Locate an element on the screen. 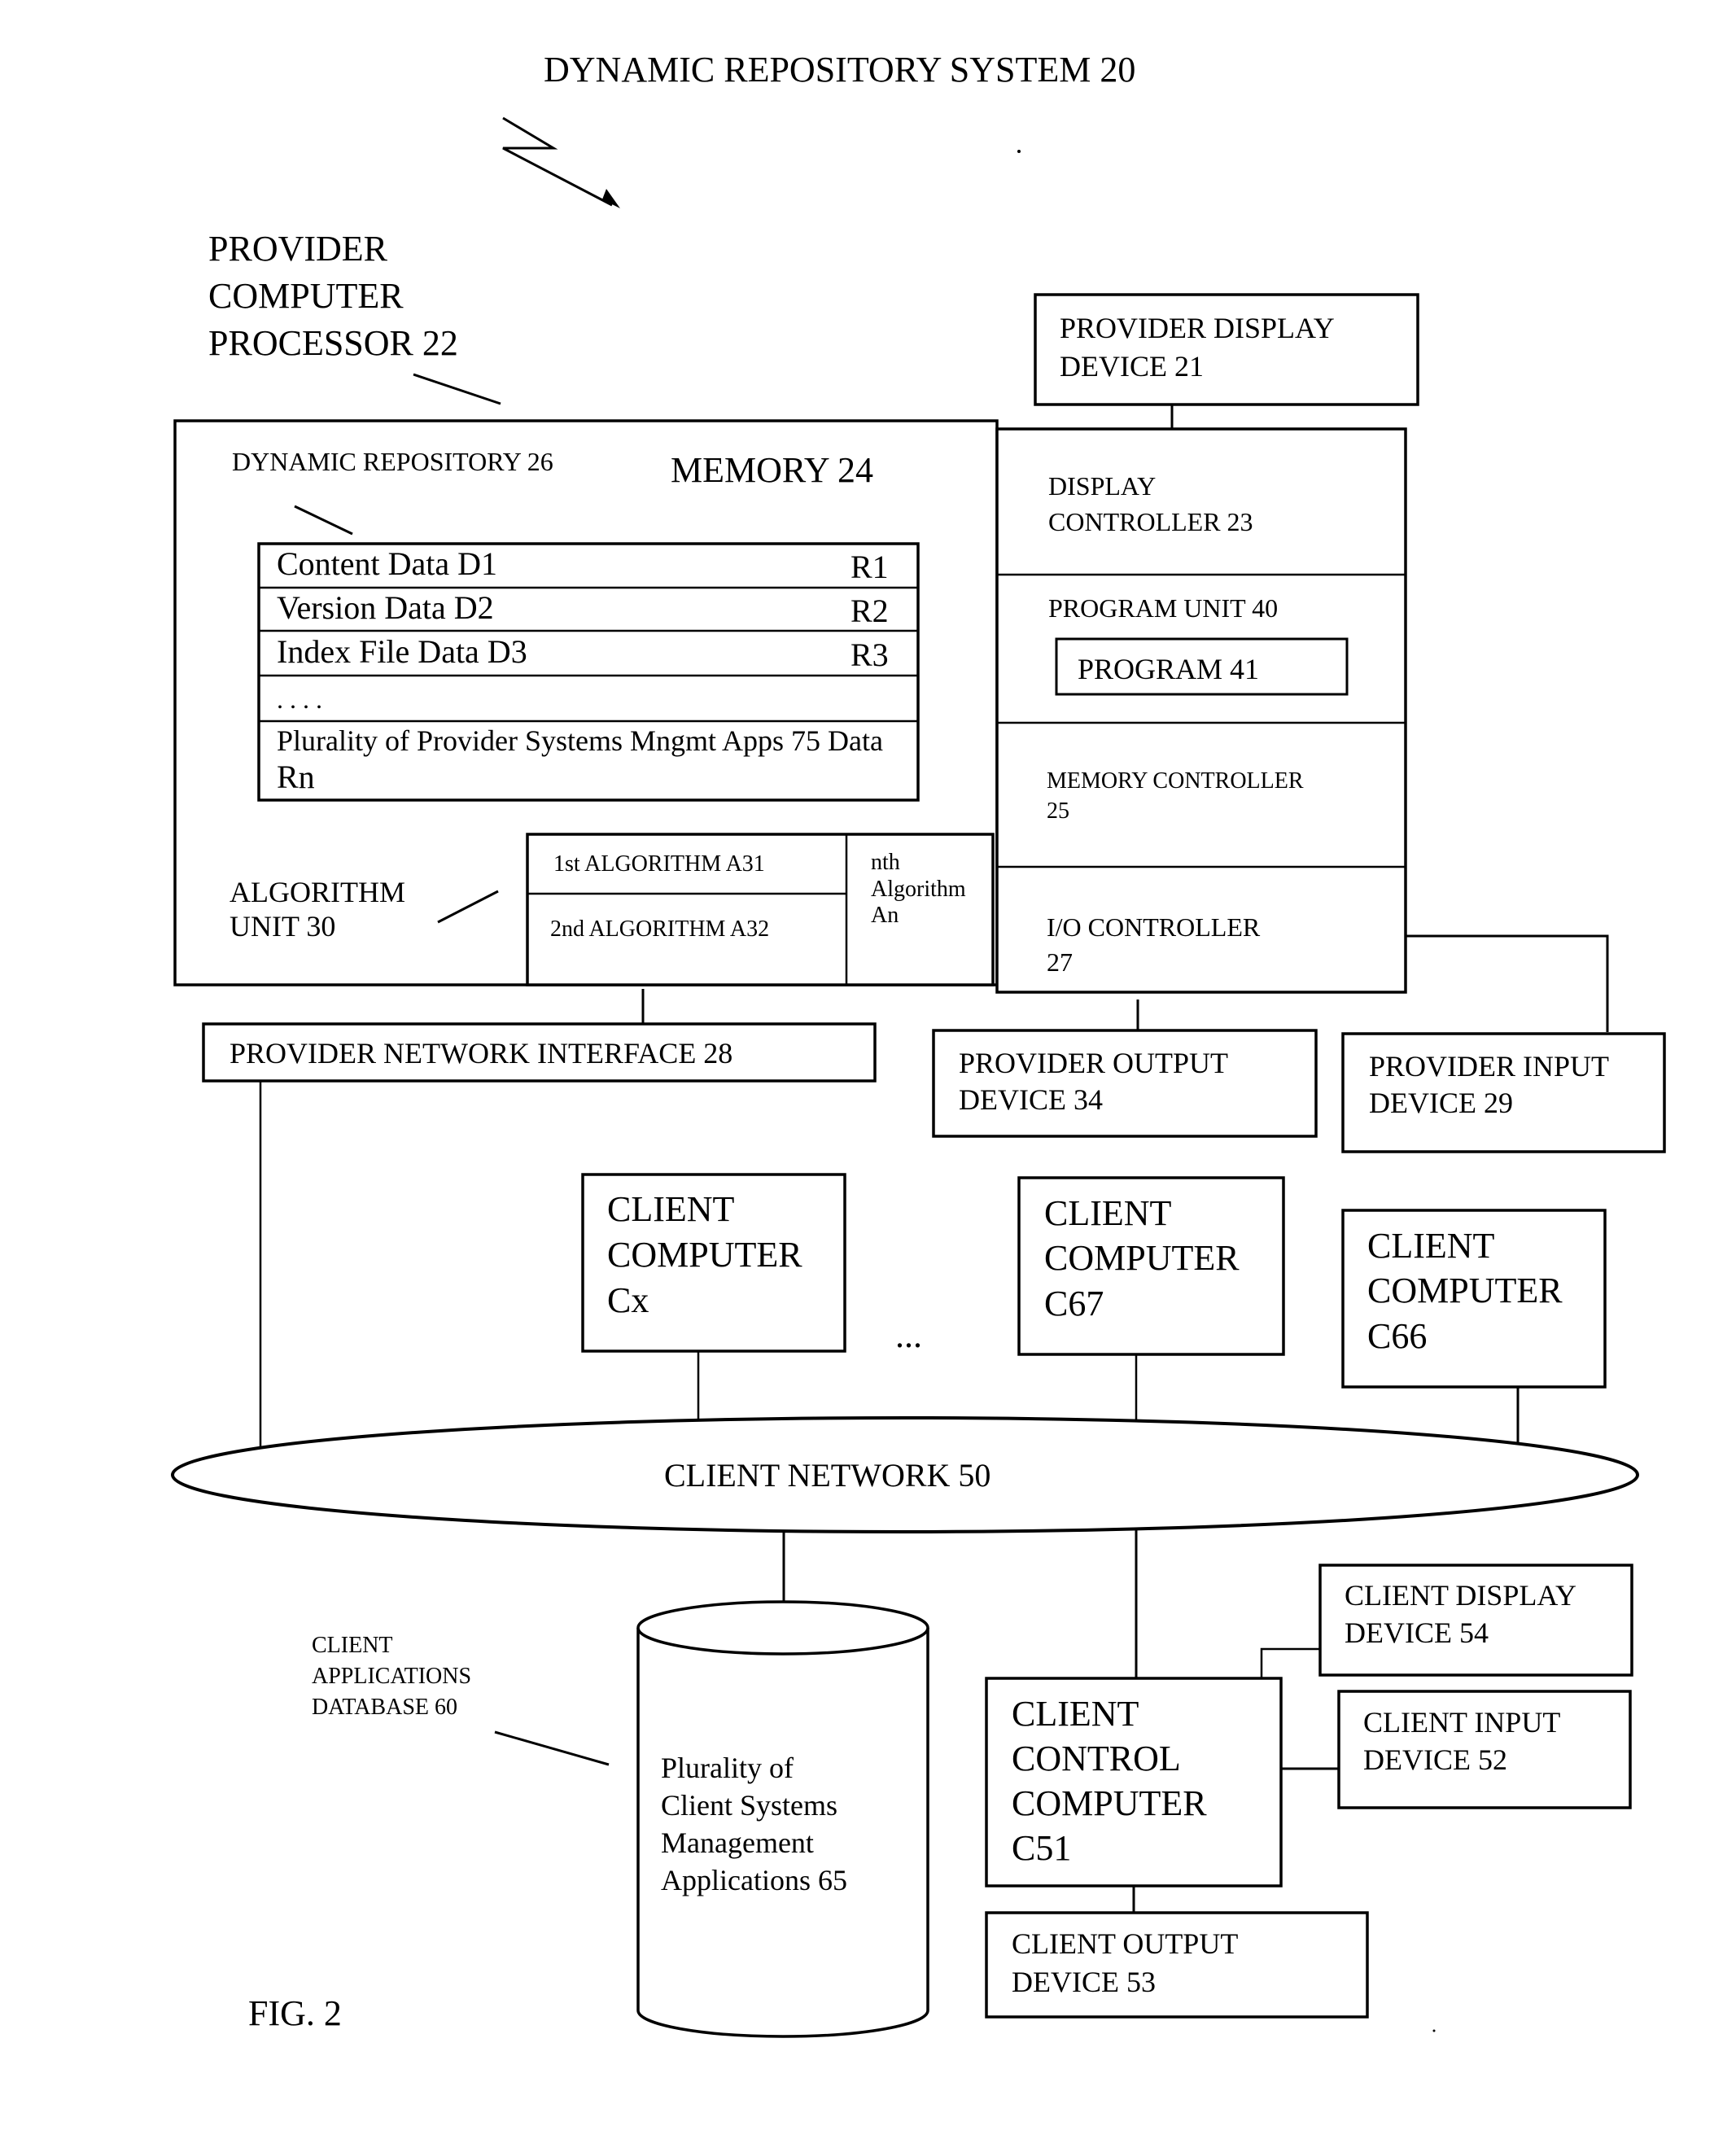 This screenshot has width=1736, height=2139. svg-text: APPLICATIONS is located at coordinates (391, 1676).